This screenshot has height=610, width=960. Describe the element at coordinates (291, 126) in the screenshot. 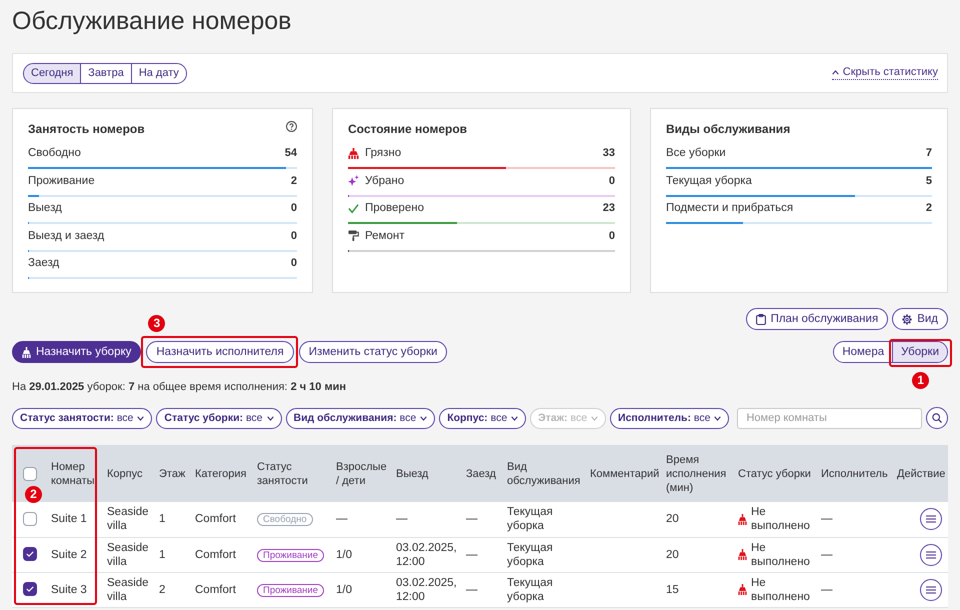

I see `help-icon` at that location.